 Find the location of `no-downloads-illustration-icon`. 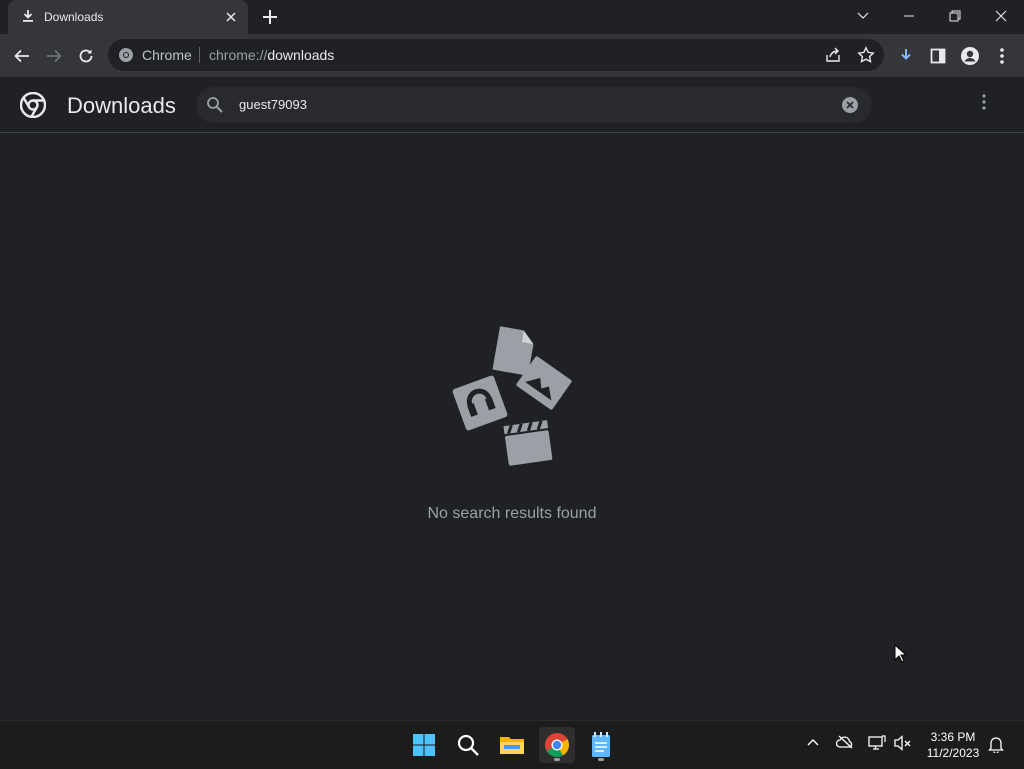

no-downloads-illustration-icon is located at coordinates (512, 400).